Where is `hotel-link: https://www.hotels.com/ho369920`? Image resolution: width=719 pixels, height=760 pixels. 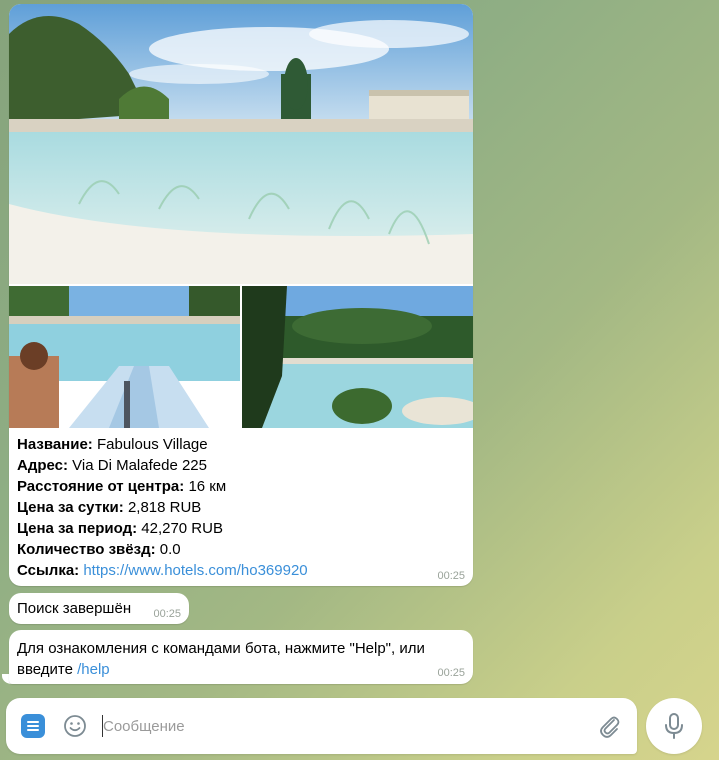 hotel-link: https://www.hotels.com/ho369920 is located at coordinates (195, 570).